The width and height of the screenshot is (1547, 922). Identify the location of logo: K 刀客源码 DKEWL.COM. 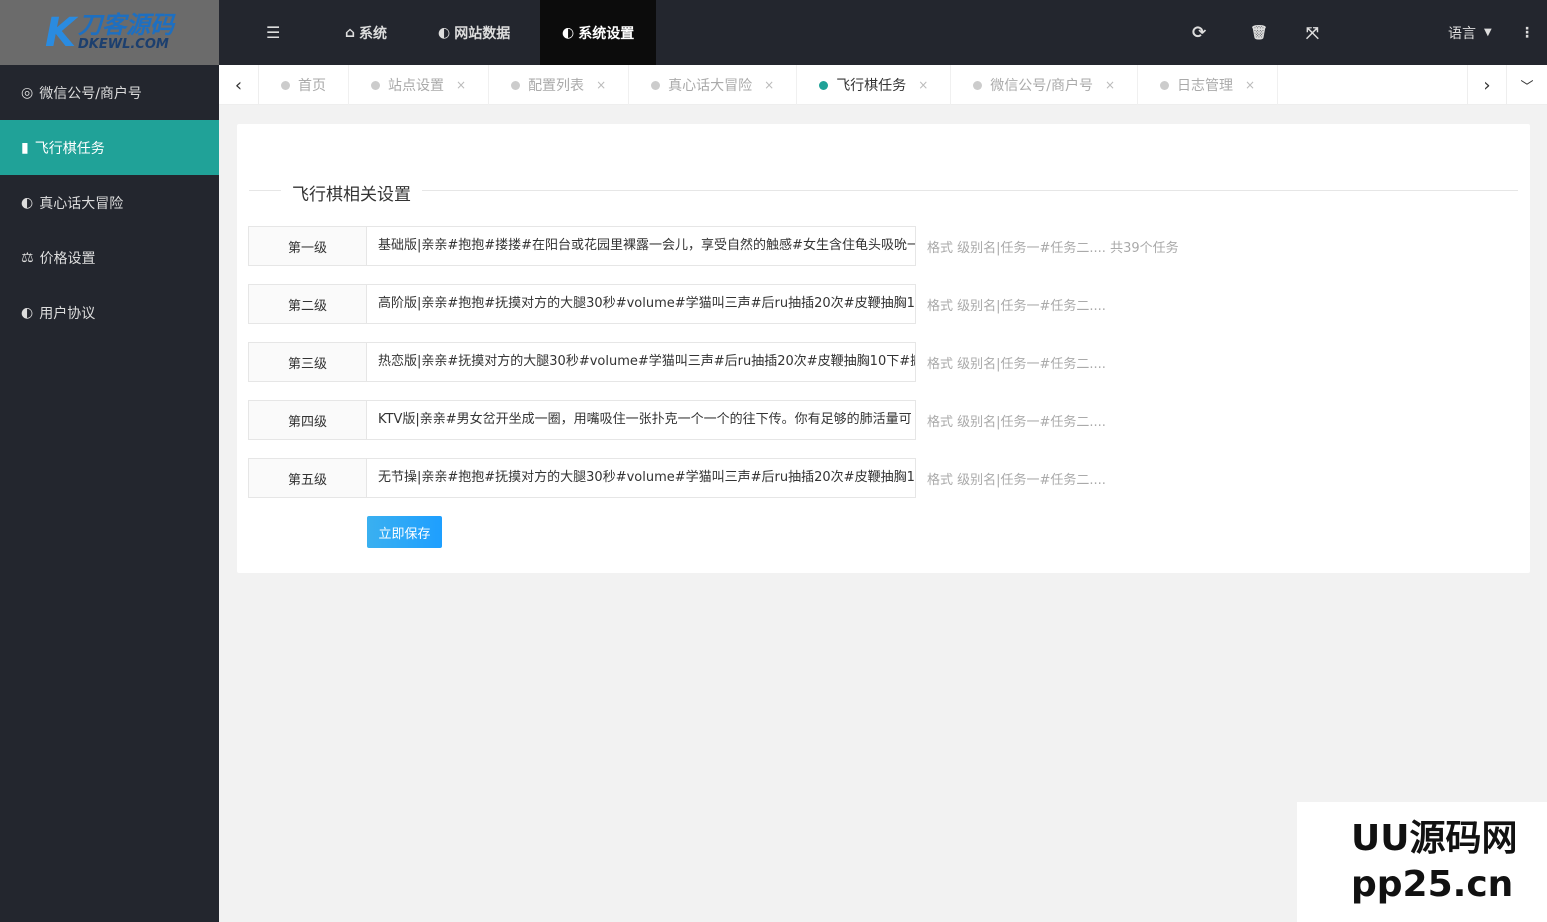
(109, 32).